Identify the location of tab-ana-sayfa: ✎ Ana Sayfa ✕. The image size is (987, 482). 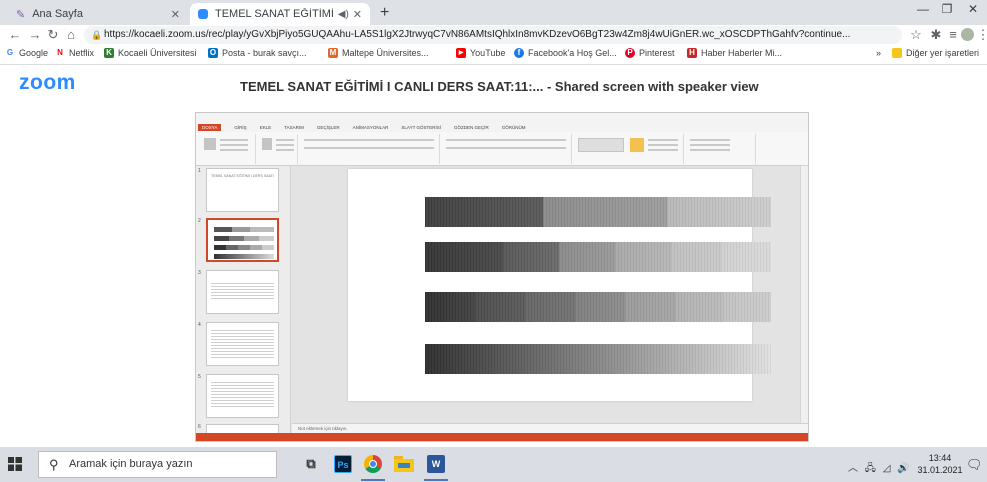
(98, 14).